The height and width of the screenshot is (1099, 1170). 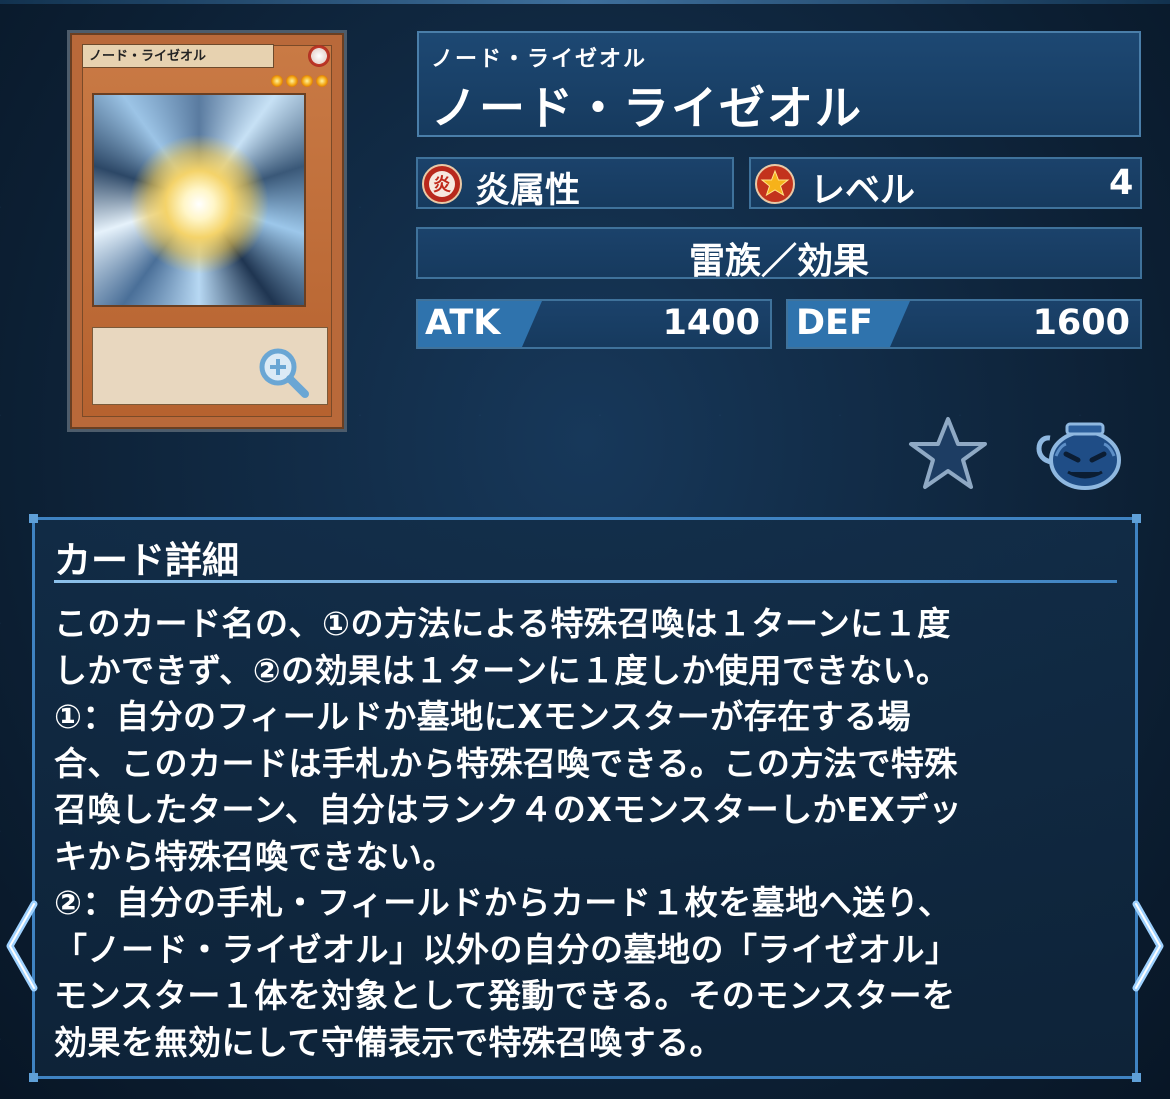 What do you see at coordinates (585, 581) in the screenshot?
I see `details-divider` at bounding box center [585, 581].